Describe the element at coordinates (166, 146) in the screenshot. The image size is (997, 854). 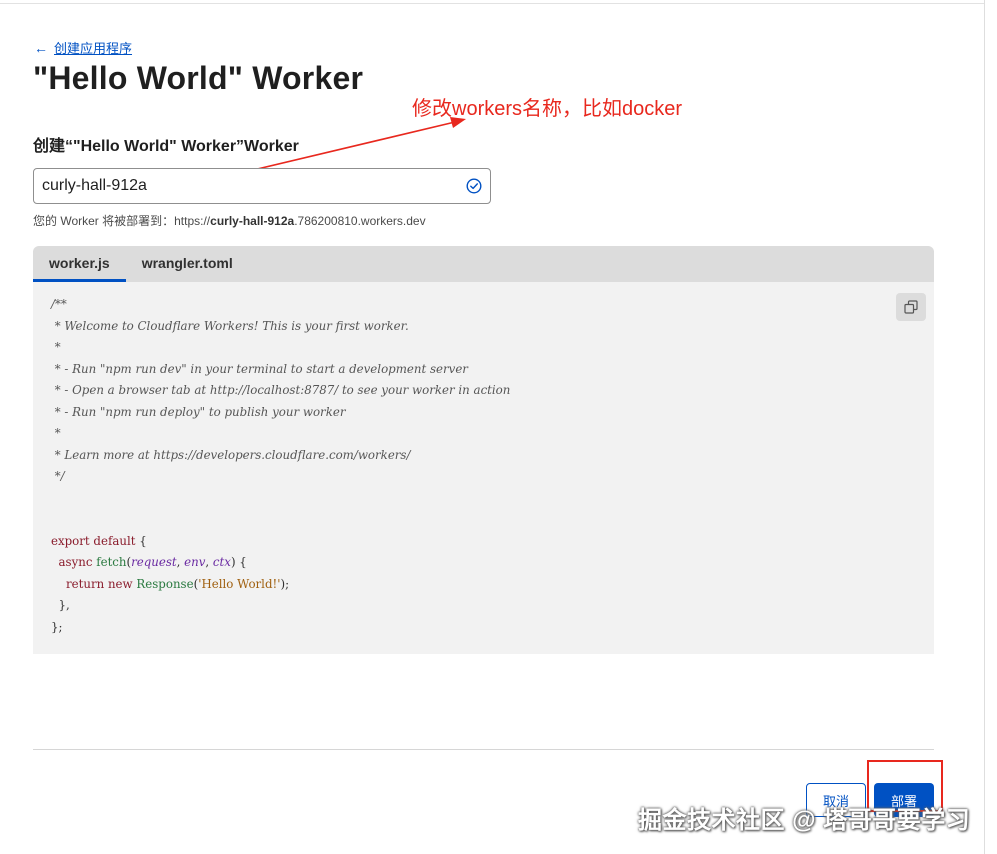
I see `worker-name-label: 创建“"Hello World" Worker”Worker` at that location.